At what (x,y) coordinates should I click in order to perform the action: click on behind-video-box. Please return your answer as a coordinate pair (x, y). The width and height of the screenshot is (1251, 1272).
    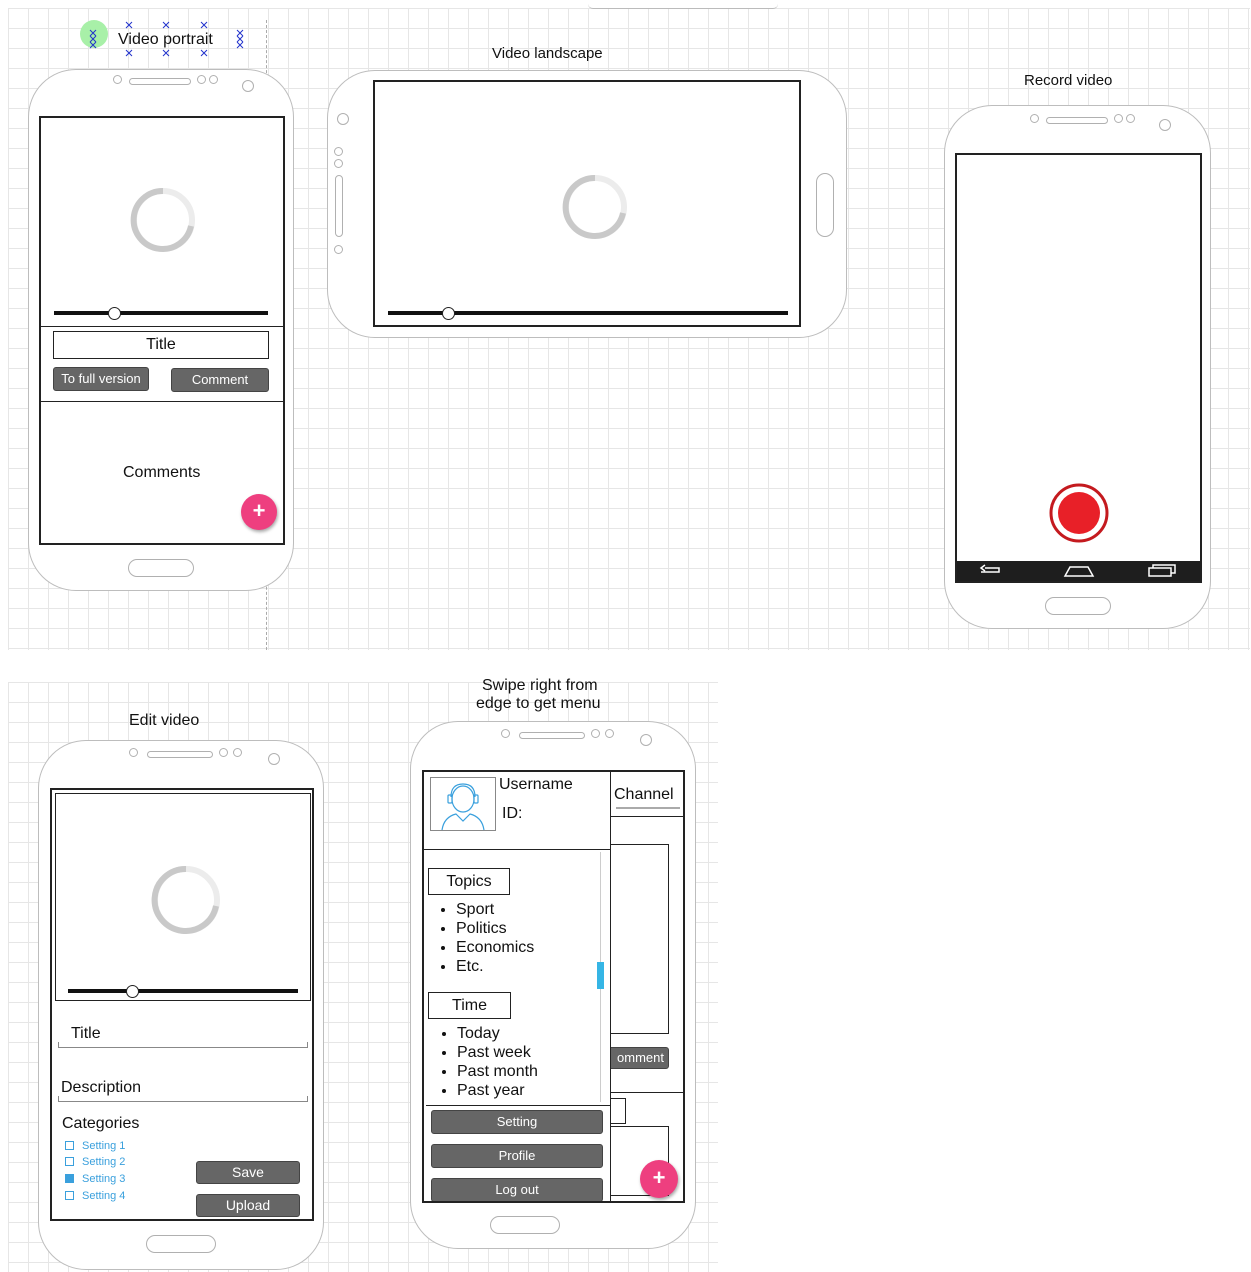
    Looking at the image, I should click on (639, 939).